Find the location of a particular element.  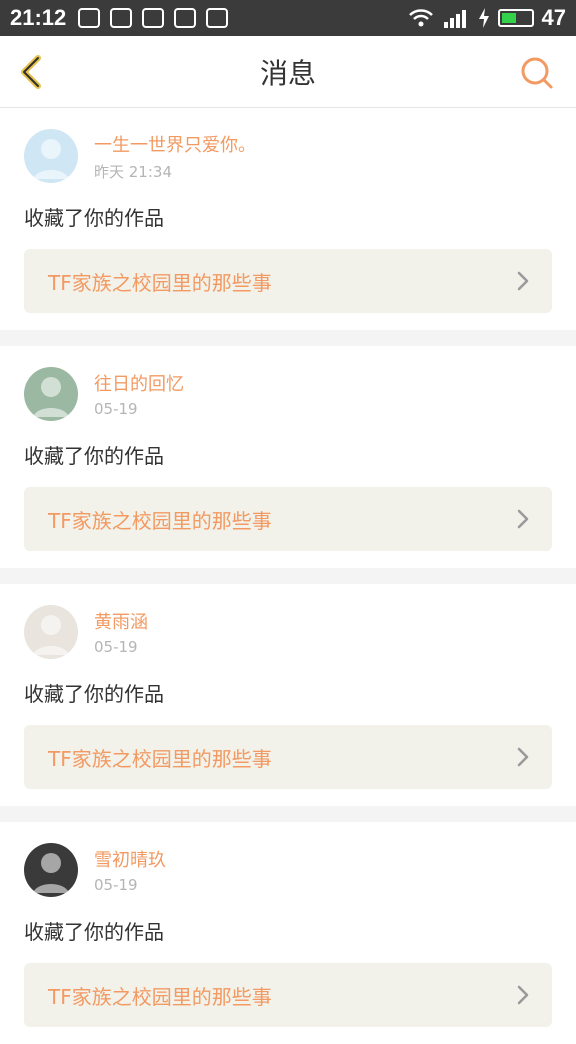

status-time: 21:12 is located at coordinates (38, 17).